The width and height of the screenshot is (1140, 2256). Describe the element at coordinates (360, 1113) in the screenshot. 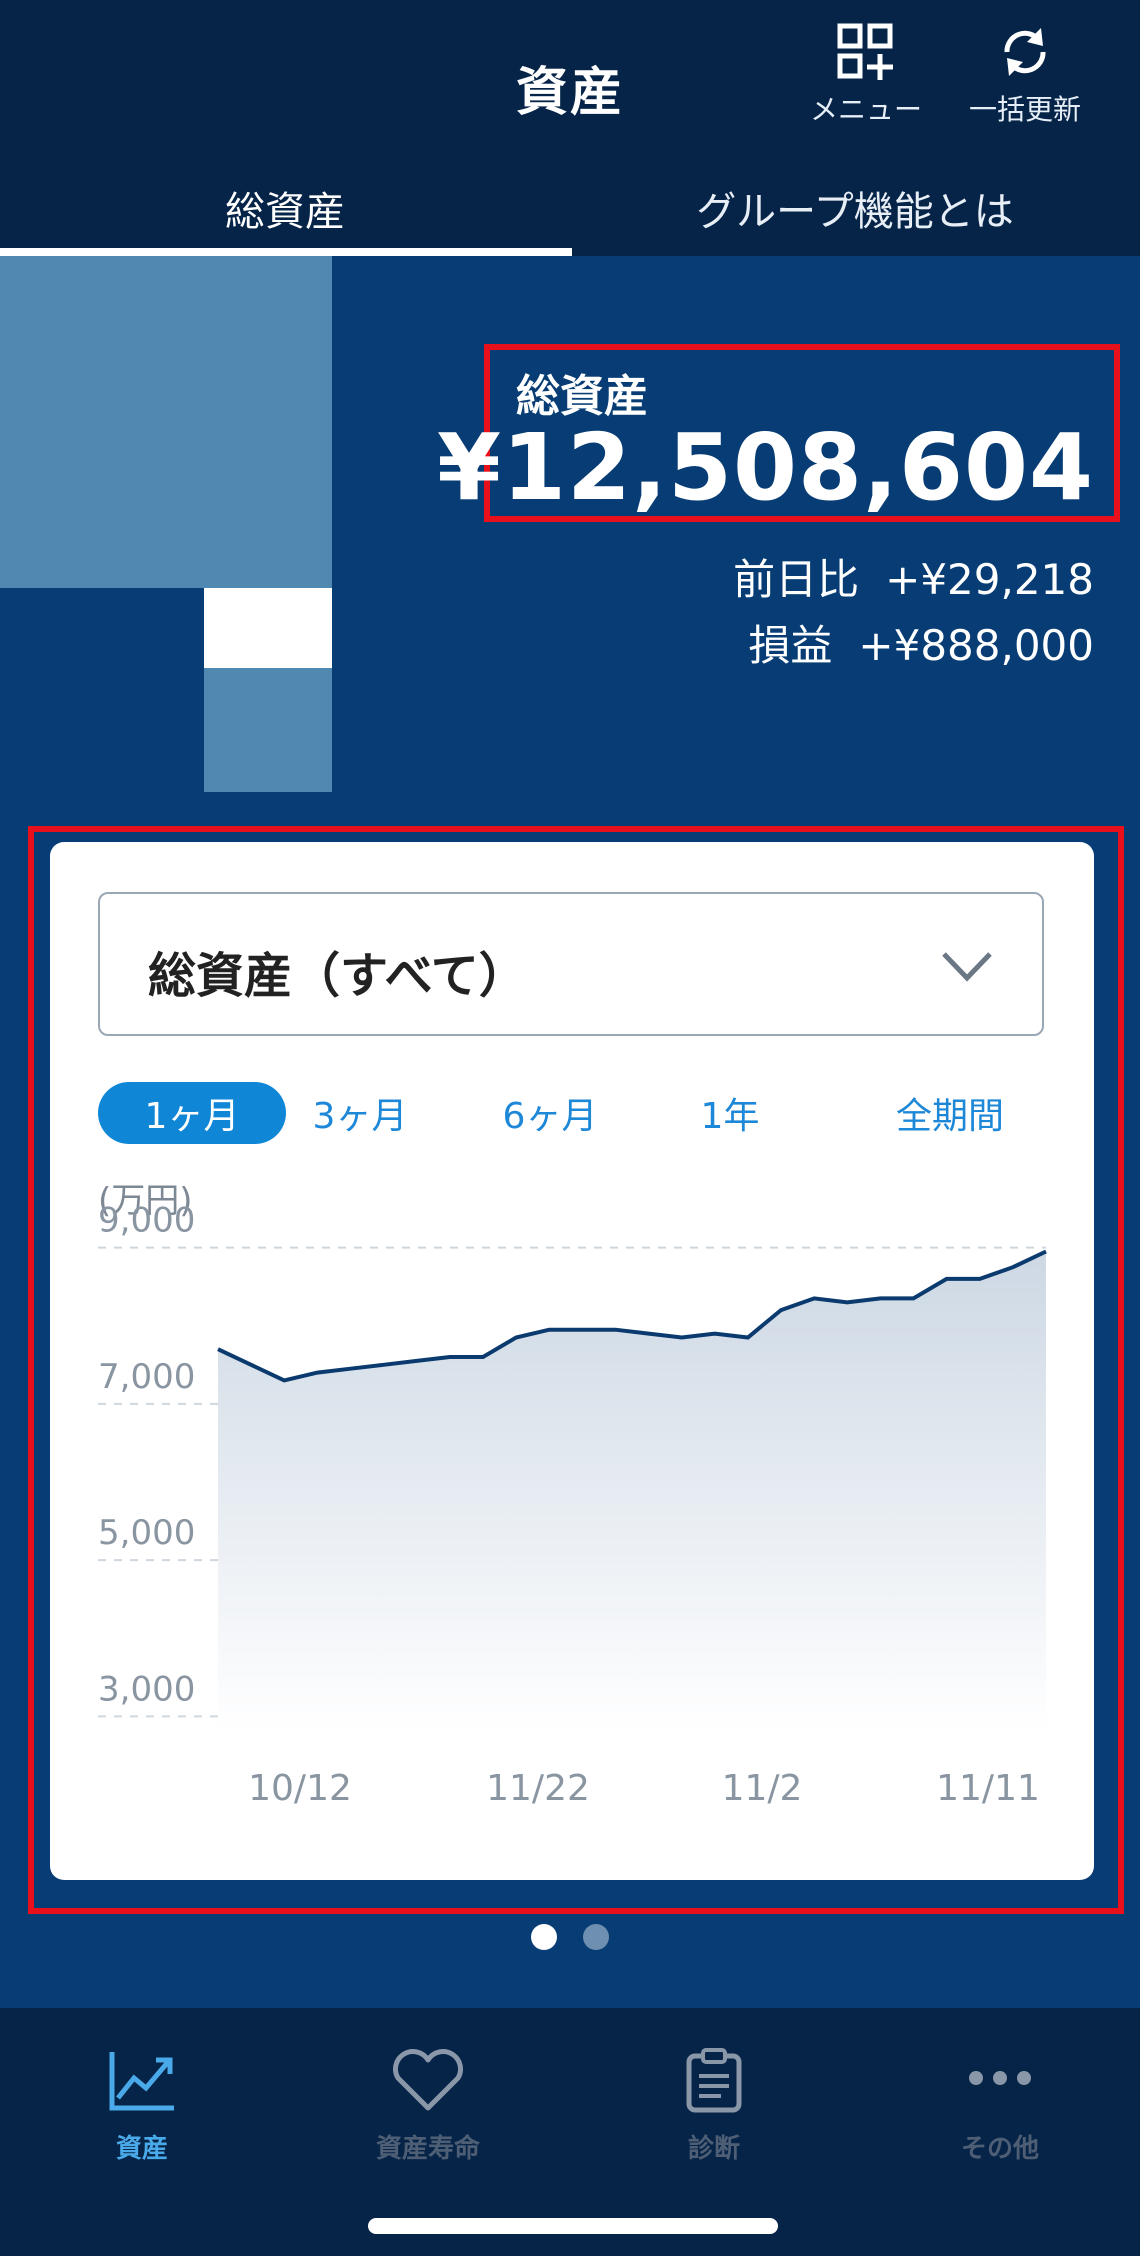

I see `period-3-months: 3ヶ月` at that location.